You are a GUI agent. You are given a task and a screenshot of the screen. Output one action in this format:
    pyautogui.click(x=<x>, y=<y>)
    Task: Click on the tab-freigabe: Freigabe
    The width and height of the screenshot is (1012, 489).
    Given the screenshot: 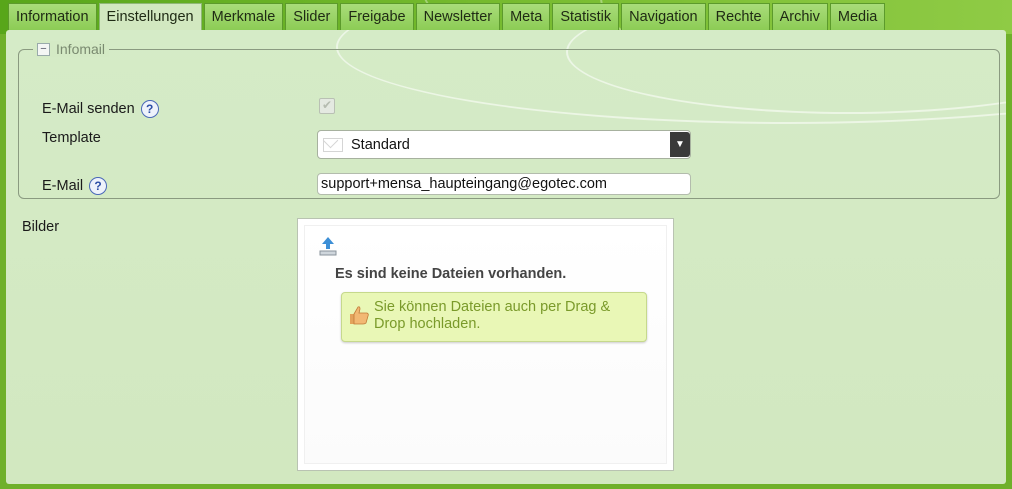 What is the action you would take?
    pyautogui.click(x=377, y=16)
    